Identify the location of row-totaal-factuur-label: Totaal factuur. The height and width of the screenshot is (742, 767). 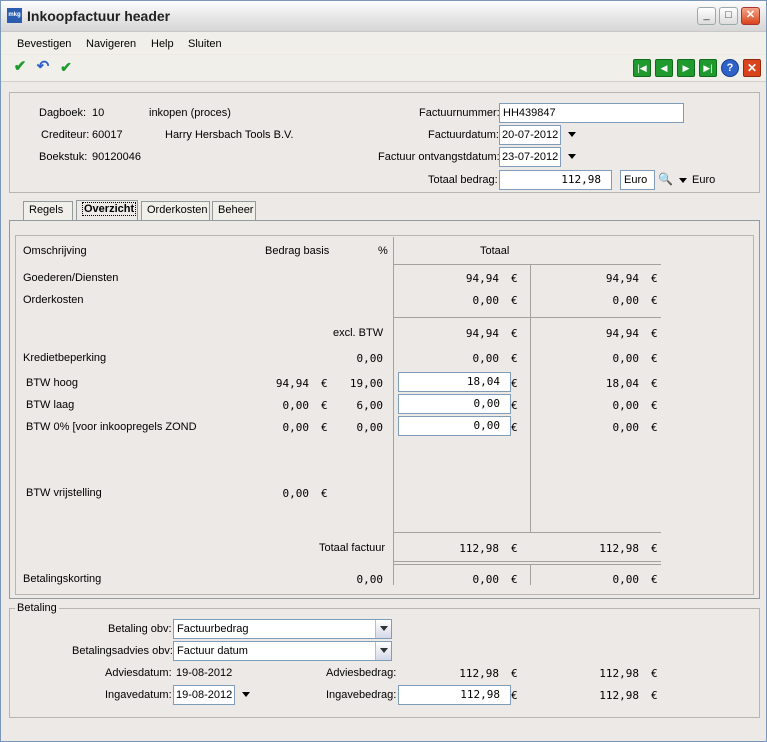
(352, 548).